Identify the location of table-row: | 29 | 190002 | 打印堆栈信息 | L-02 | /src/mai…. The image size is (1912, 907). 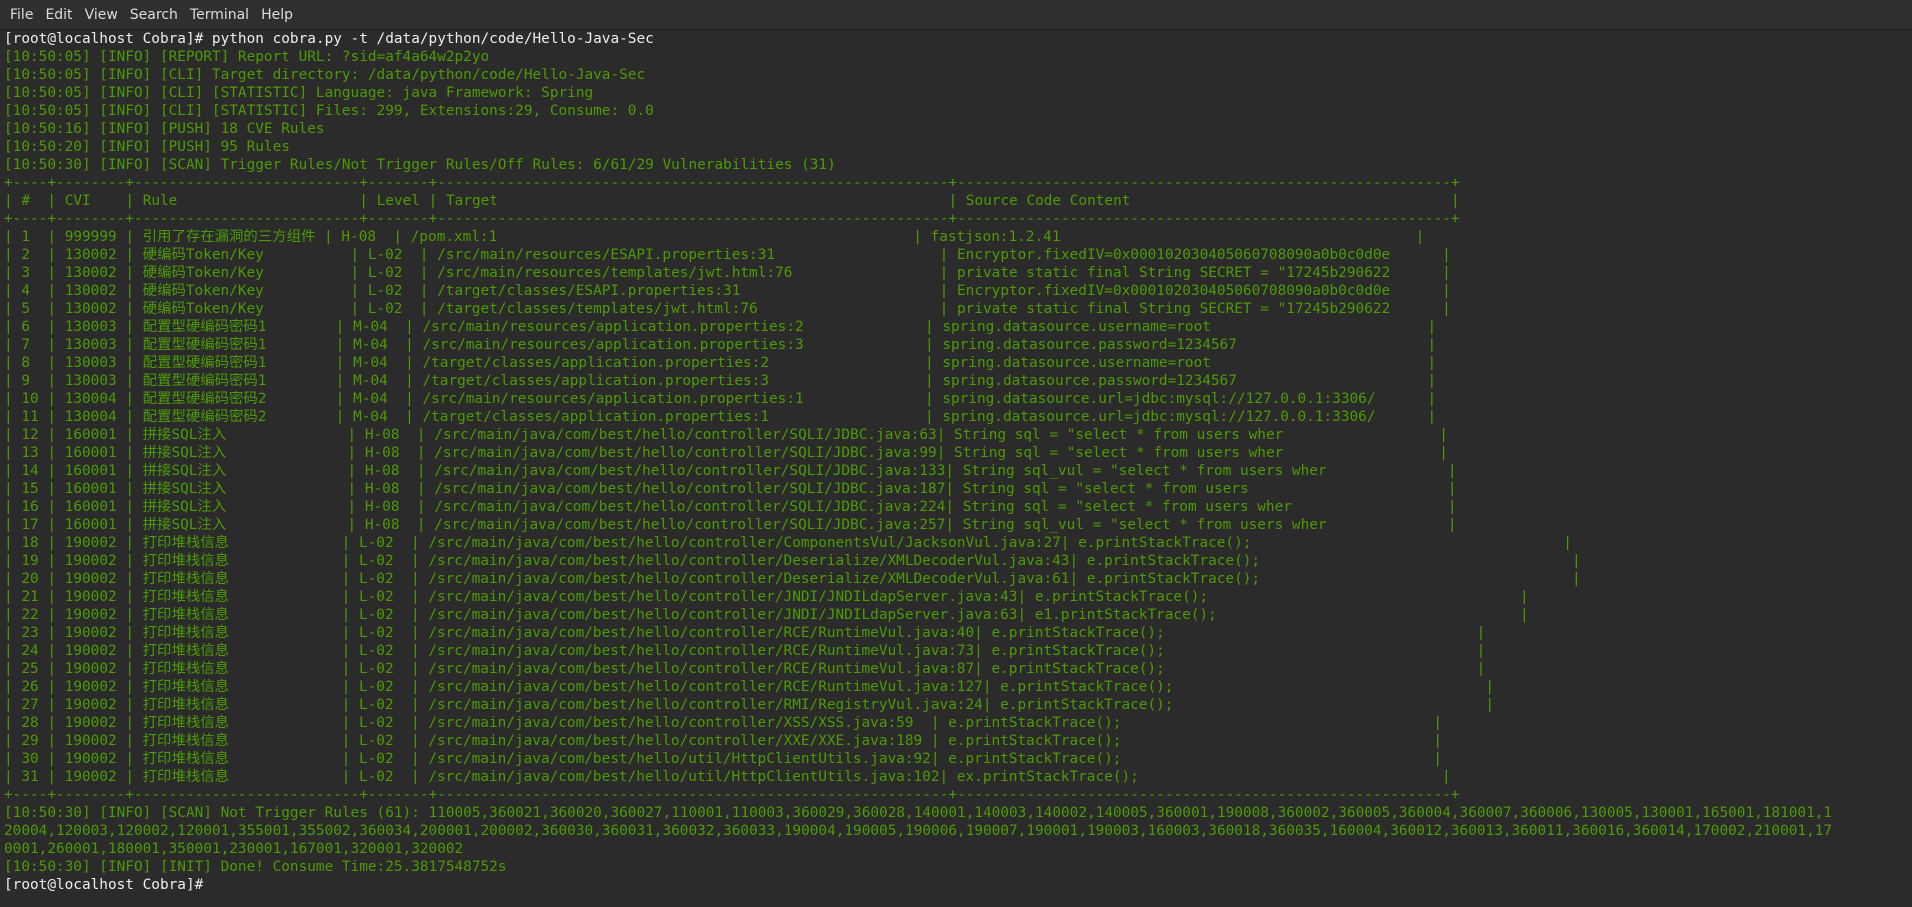
(723, 741).